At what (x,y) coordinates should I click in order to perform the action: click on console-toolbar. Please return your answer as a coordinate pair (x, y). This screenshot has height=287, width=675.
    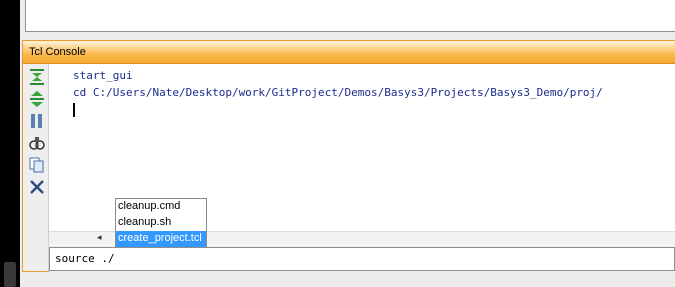
    Looking at the image, I should click on (36, 167).